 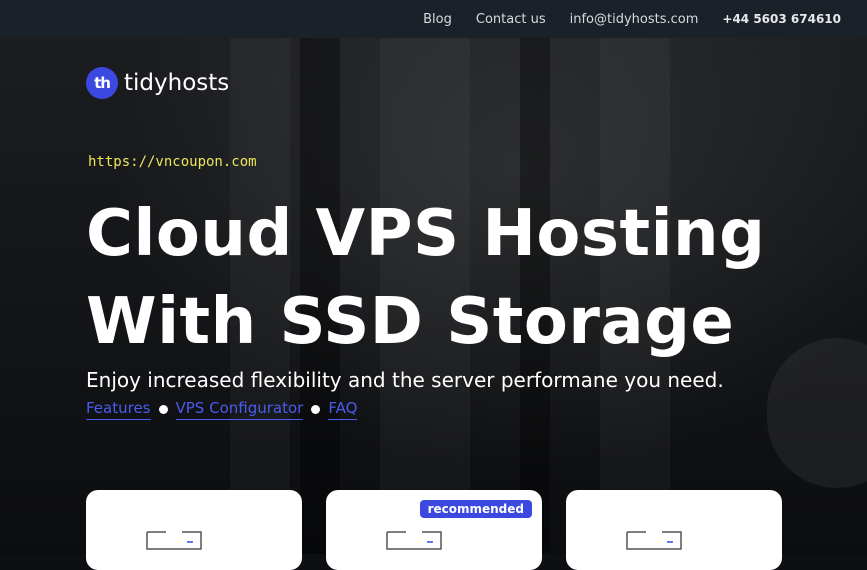 I want to click on hero-quick-links: Features VPS Configurator FAQ, so click(x=222, y=409).